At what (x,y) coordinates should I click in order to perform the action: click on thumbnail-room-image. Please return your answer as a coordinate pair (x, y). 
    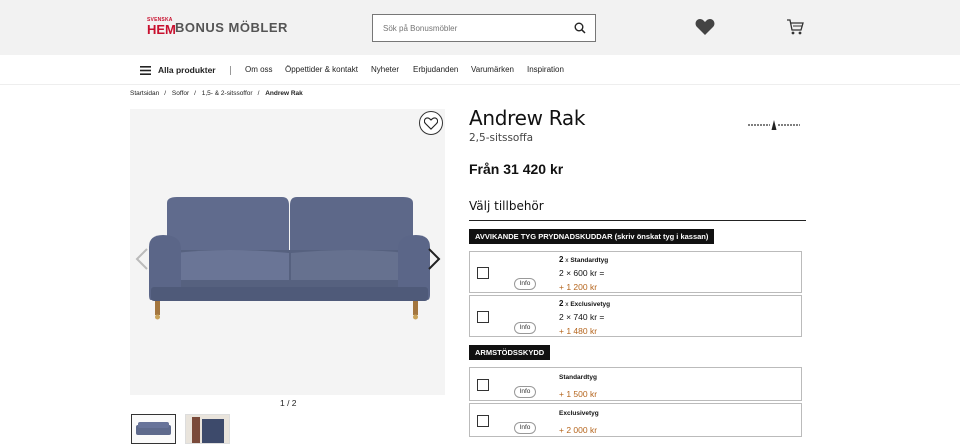
    Looking at the image, I should click on (207, 429).